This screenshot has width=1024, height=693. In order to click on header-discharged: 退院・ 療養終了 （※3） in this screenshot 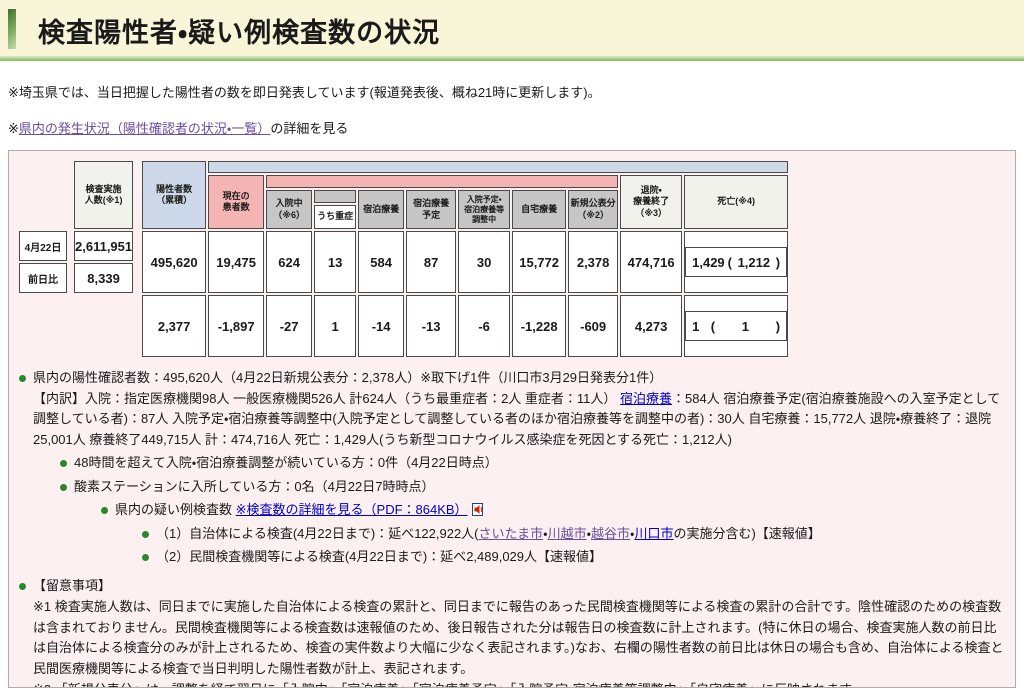, I will do `click(651, 202)`.